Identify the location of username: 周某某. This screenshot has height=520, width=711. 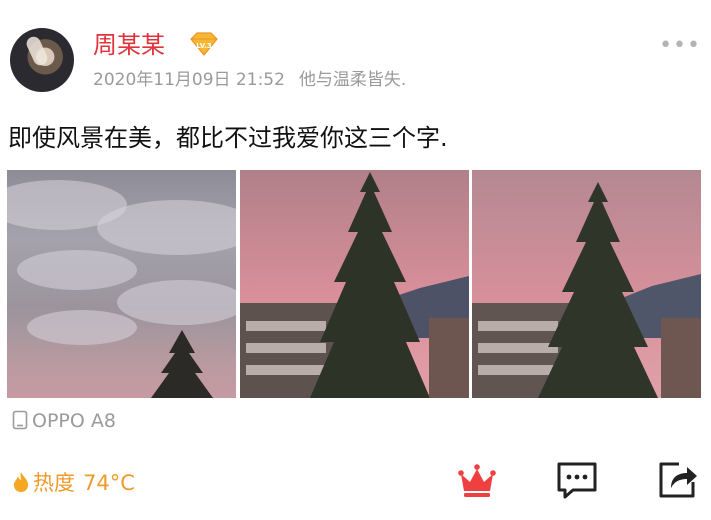
(129, 45).